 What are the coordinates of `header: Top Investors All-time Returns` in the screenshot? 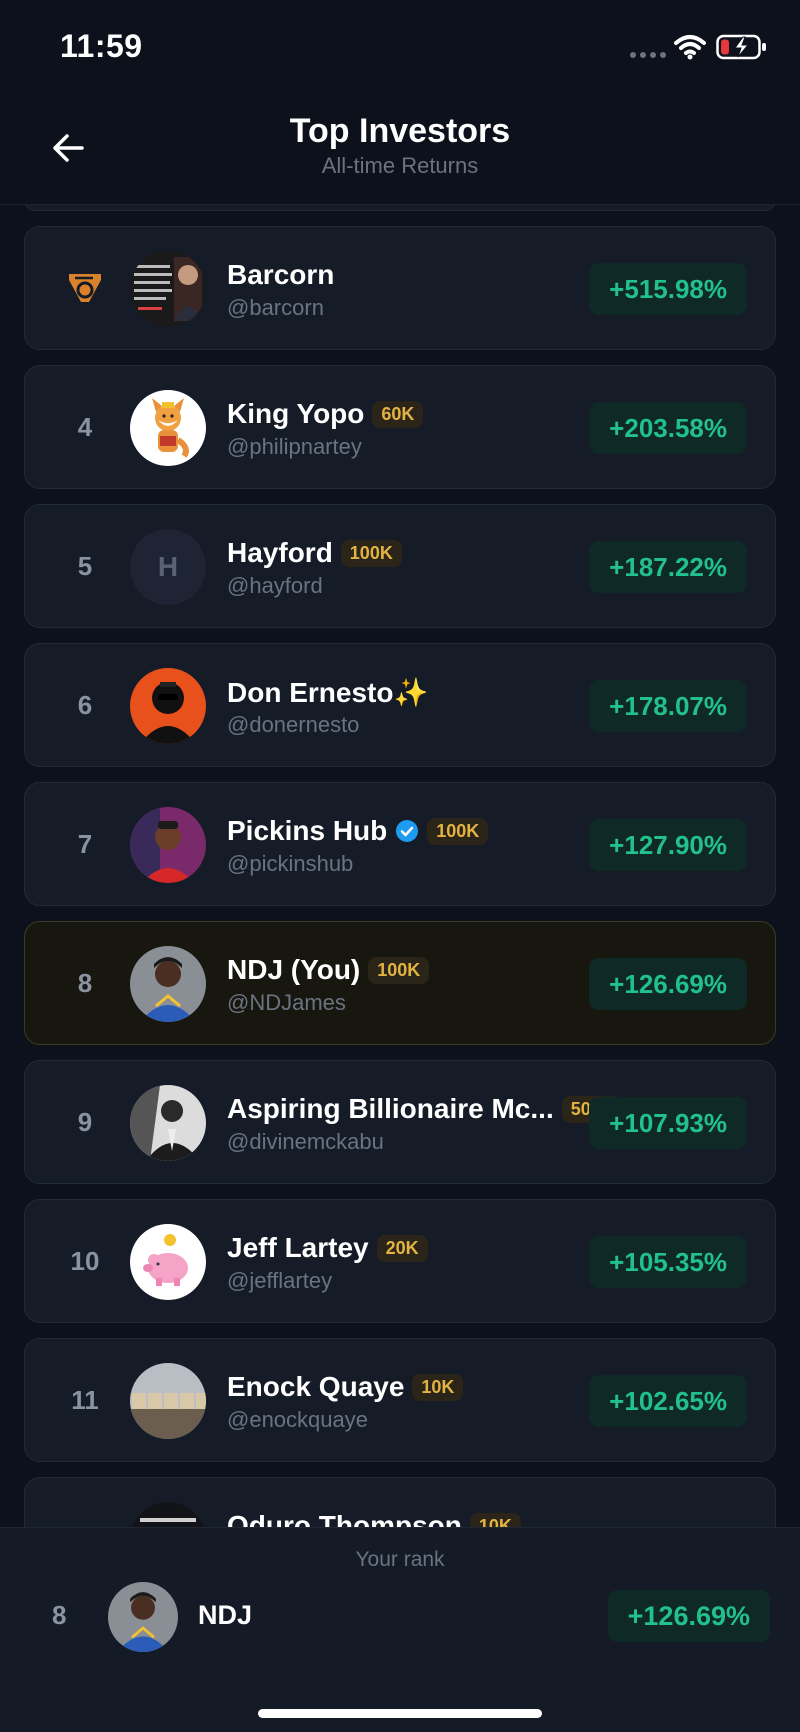 It's located at (400, 150).